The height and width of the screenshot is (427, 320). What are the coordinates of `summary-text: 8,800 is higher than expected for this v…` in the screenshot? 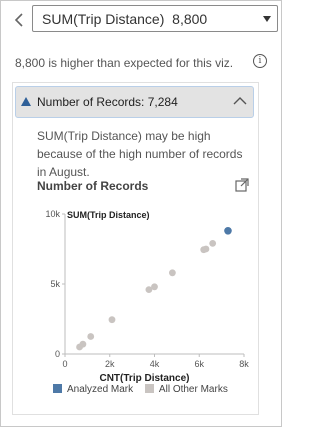 It's located at (124, 63).